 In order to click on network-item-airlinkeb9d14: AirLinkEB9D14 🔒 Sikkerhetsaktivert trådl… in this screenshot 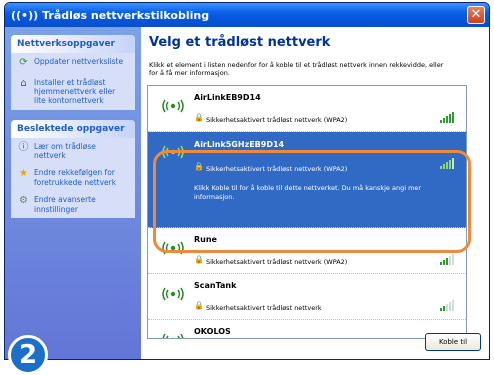, I will do `click(307, 109)`.